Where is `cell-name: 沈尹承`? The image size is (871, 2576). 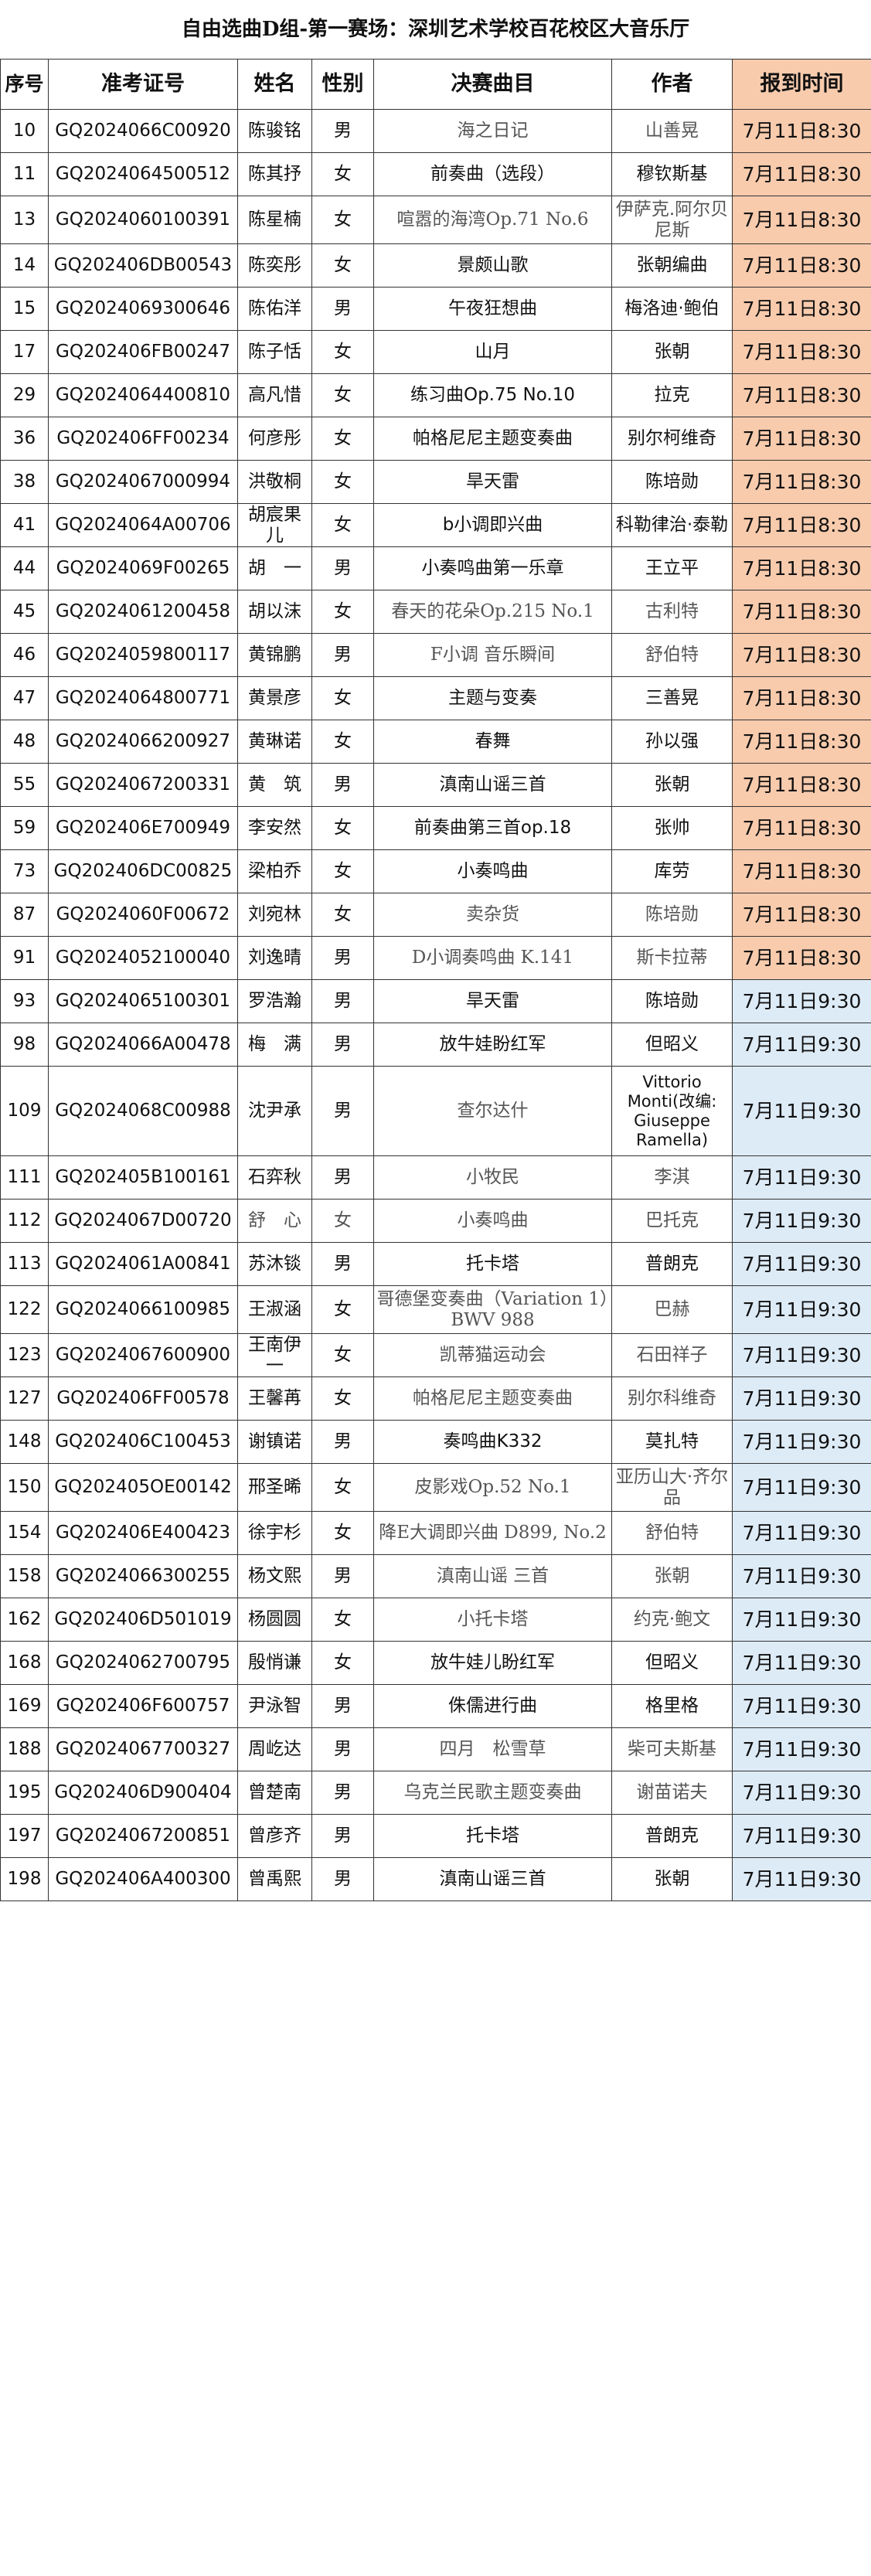 cell-name: 沈尹承 is located at coordinates (275, 1111).